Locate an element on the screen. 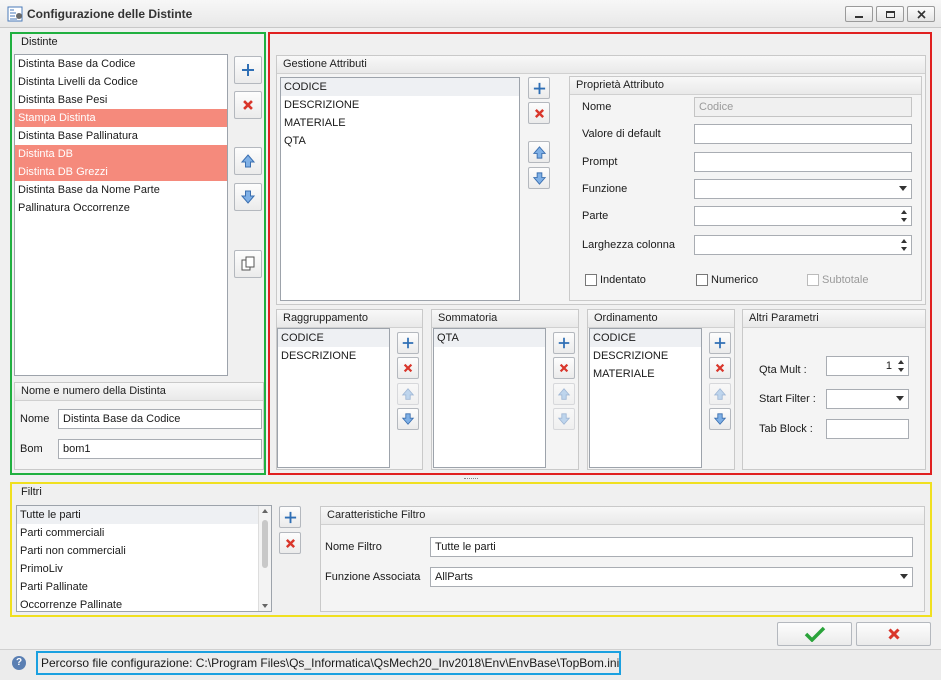 The width and height of the screenshot is (941, 680). distinte-item: Distinta Base Pesi is located at coordinates (121, 100).